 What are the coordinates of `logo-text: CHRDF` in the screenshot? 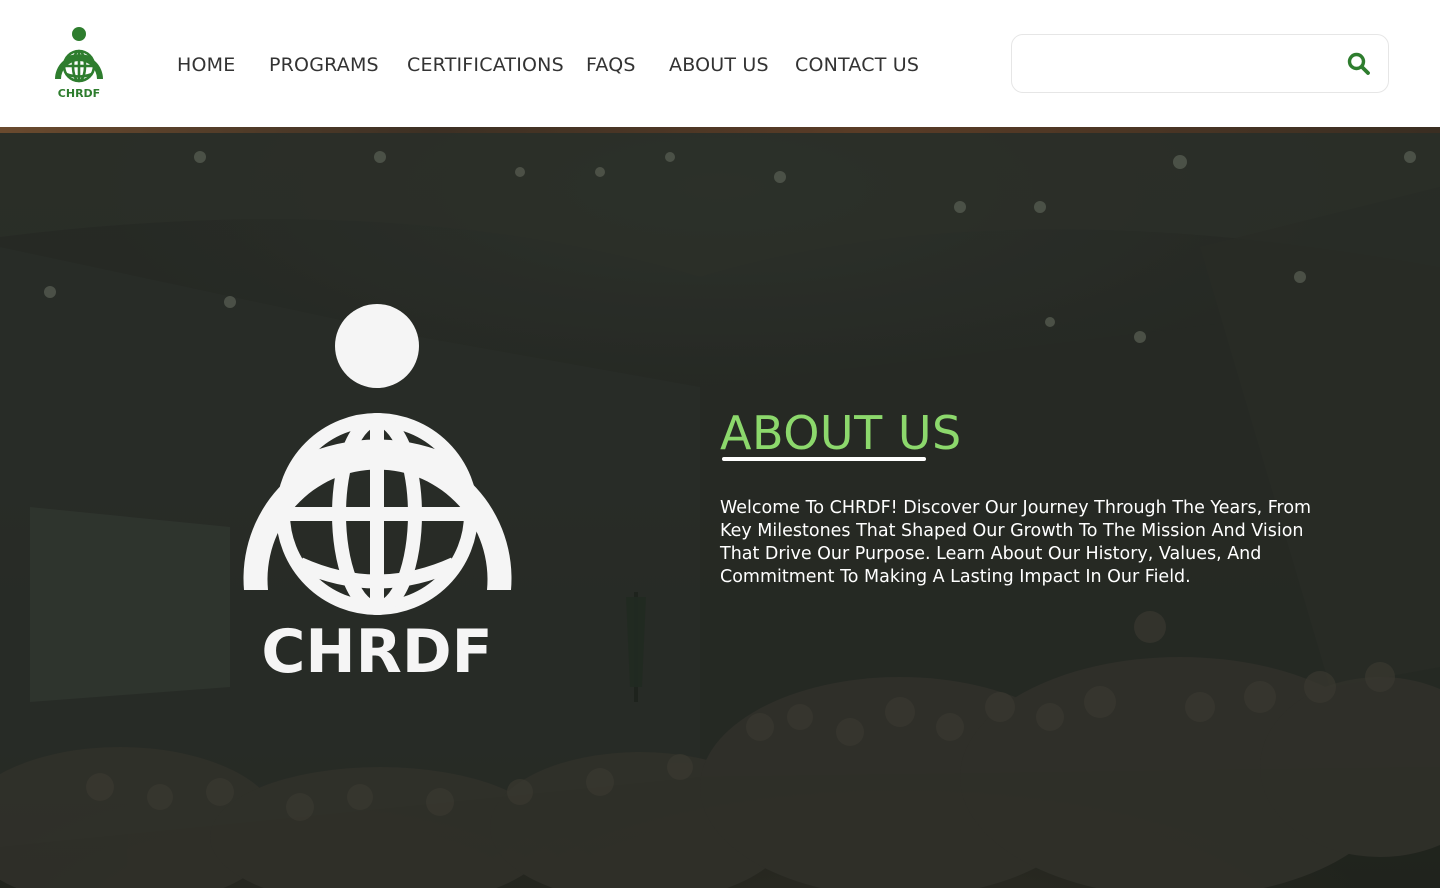 It's located at (79, 93).